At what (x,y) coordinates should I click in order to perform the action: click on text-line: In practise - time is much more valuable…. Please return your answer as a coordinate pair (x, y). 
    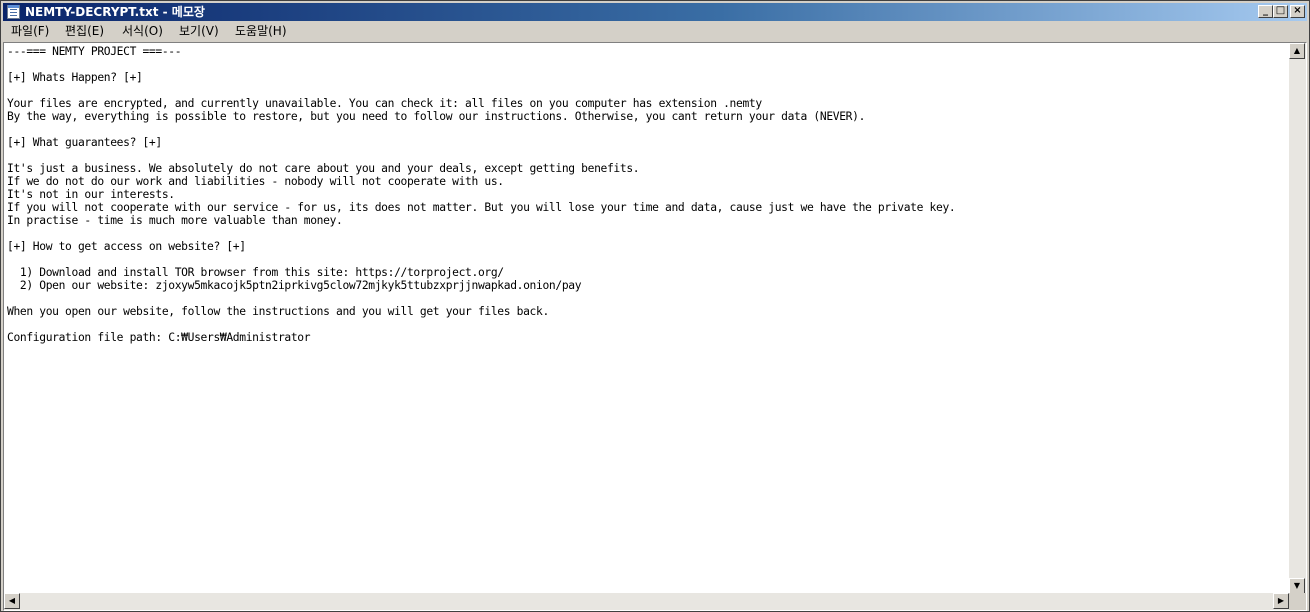
    Looking at the image, I should click on (175, 220).